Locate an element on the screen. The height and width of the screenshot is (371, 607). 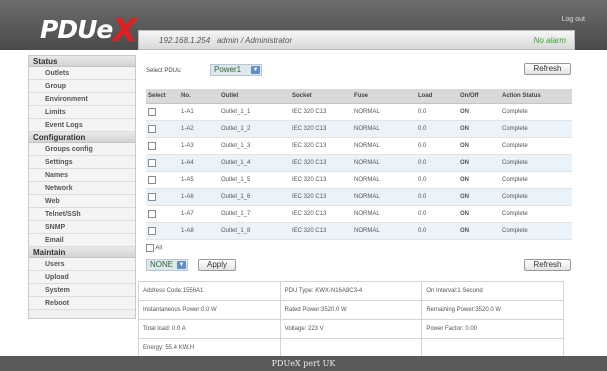
pdu-select: Power1 ▼ is located at coordinates (236, 70).